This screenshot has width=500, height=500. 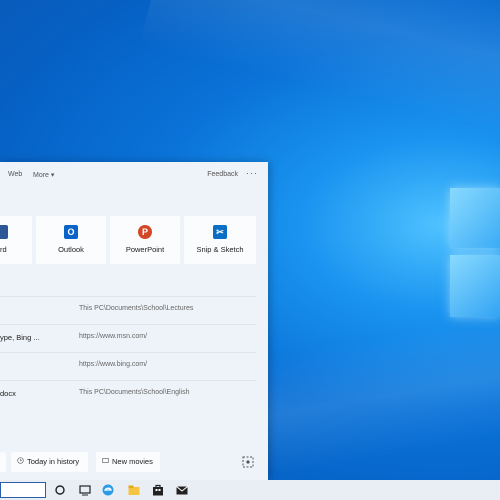 I want to click on app-tile-powerpoint: P PowerPoint, so click(x=145, y=240).